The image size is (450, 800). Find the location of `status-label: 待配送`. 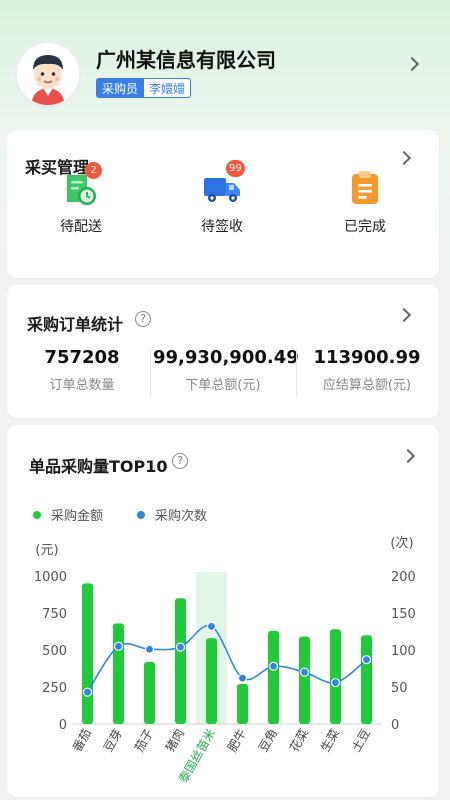

status-label: 待配送 is located at coordinates (81, 227).